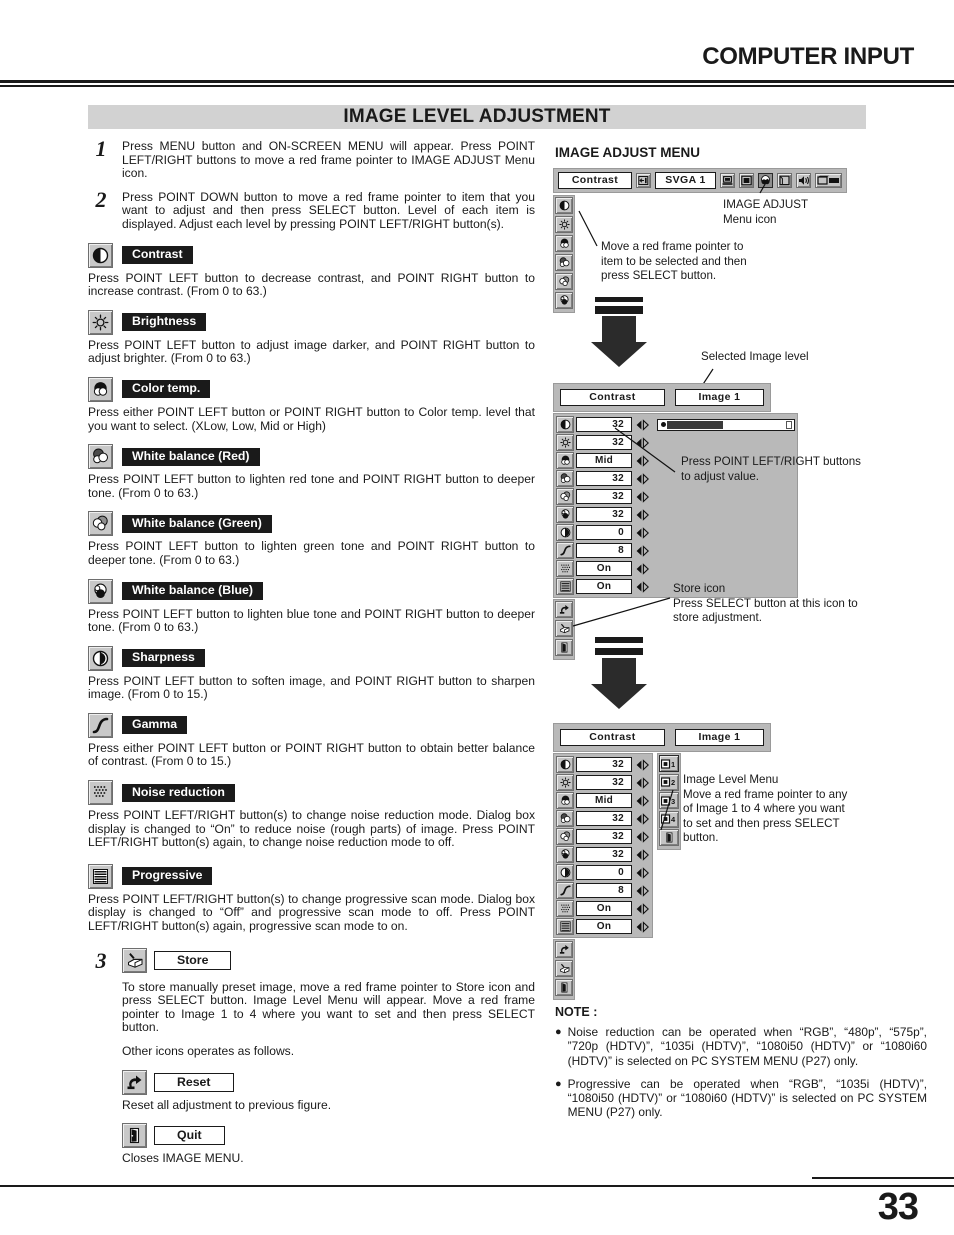 The height and width of the screenshot is (1235, 954). I want to click on contrast-slider, so click(726, 424).